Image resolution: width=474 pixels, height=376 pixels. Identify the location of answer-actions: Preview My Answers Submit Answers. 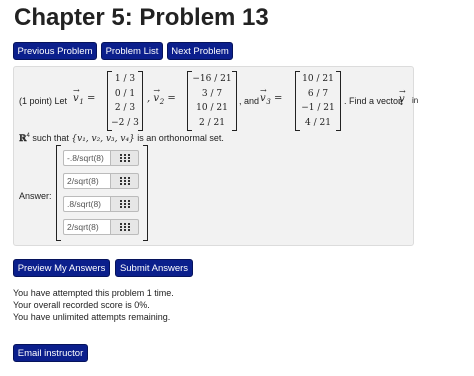
(103, 268).